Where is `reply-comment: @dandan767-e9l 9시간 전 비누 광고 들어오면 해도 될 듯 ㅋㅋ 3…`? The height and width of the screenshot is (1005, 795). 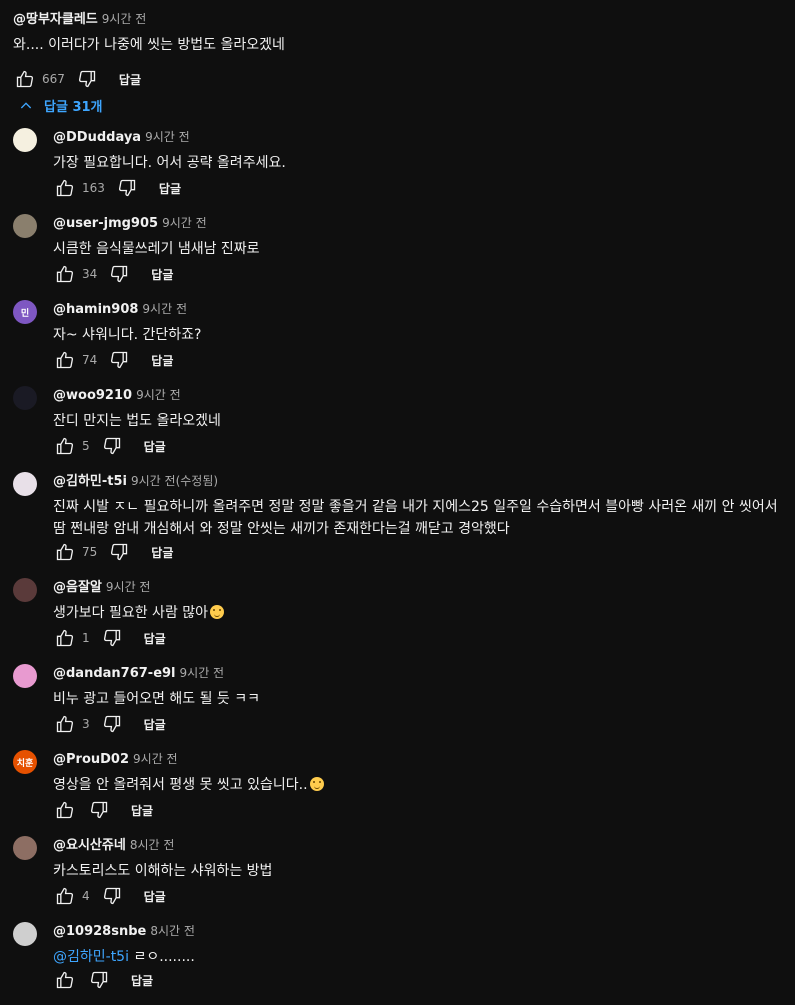 reply-comment: @dandan767-e9l 9시간 전 비누 광고 들어오면 해도 될 듯 ㅋㅋ 3… is located at coordinates (400, 702).